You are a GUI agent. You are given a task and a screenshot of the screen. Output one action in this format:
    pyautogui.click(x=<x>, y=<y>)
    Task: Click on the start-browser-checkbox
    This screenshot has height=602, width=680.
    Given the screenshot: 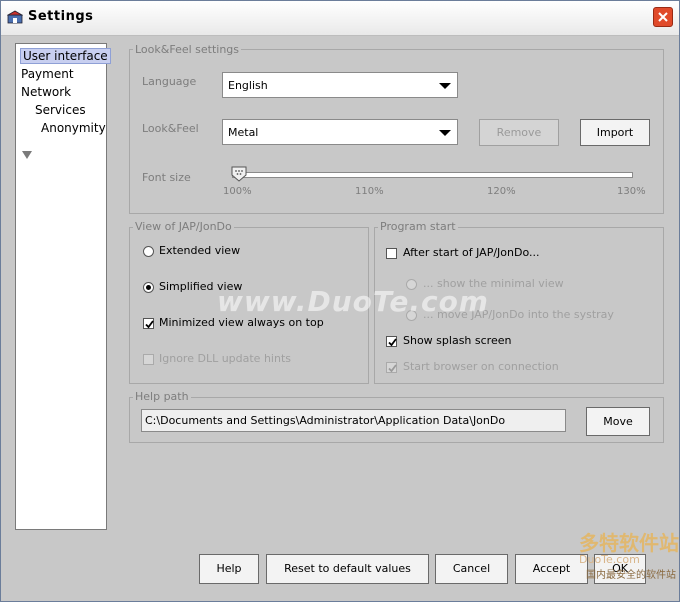 What is the action you would take?
    pyautogui.click(x=391, y=367)
    